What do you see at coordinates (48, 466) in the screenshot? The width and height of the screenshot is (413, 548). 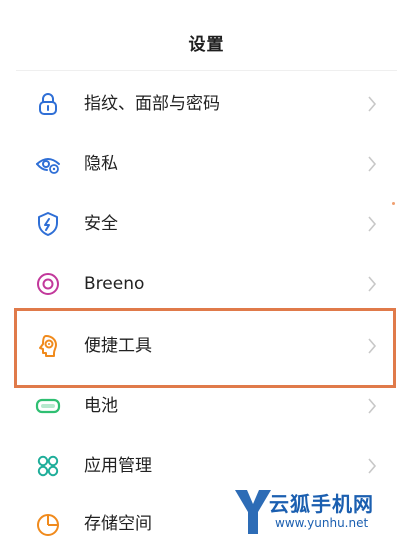 I see `app-management-icon` at bounding box center [48, 466].